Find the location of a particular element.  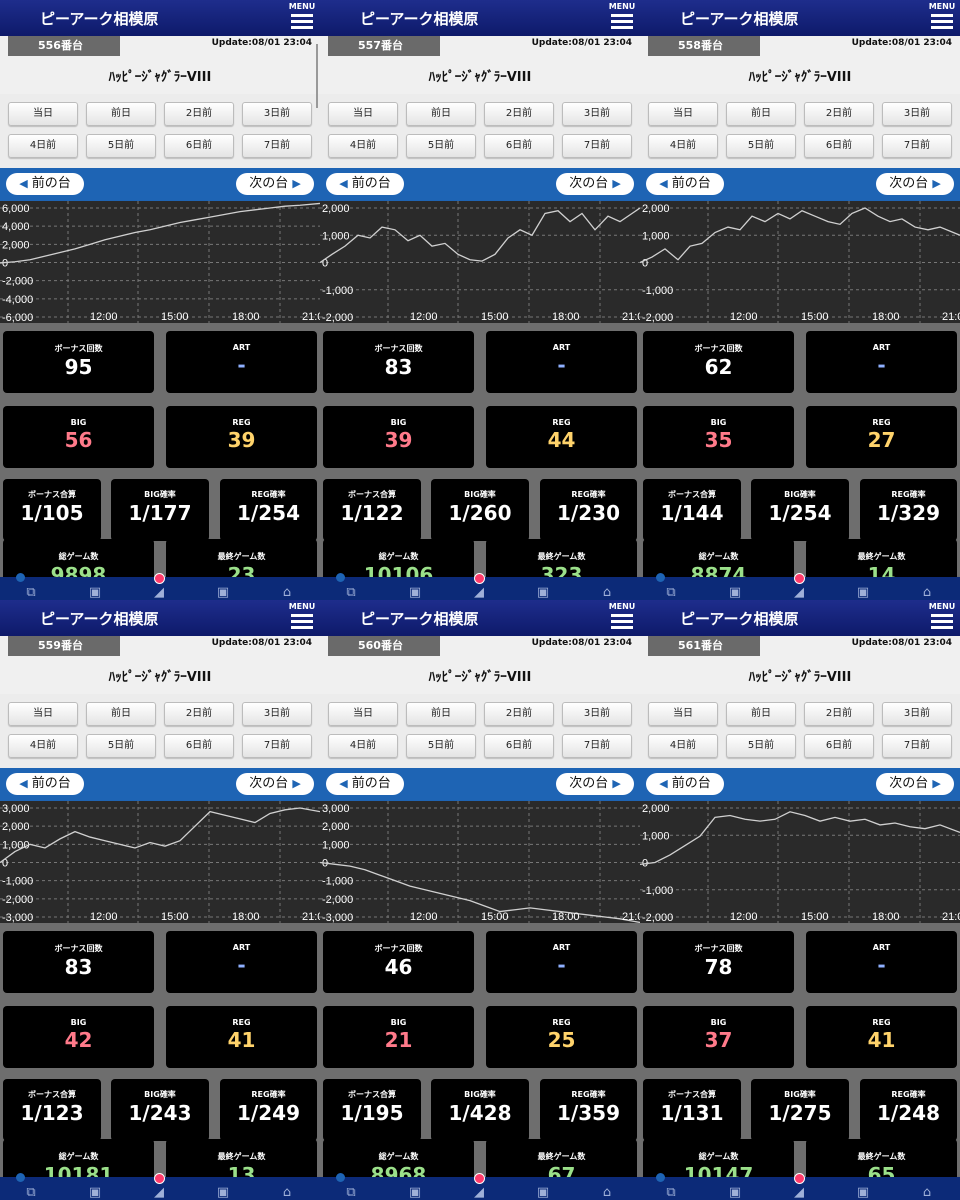

machine-number: 561番台 is located at coordinates (704, 646).